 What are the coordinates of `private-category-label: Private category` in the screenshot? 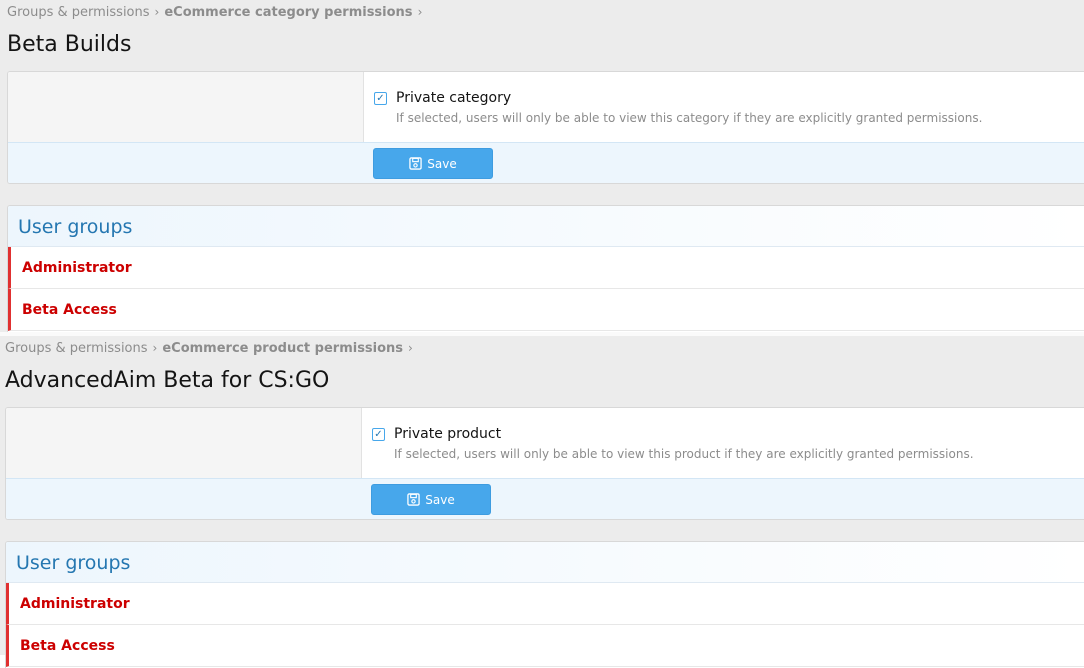 It's located at (453, 98).